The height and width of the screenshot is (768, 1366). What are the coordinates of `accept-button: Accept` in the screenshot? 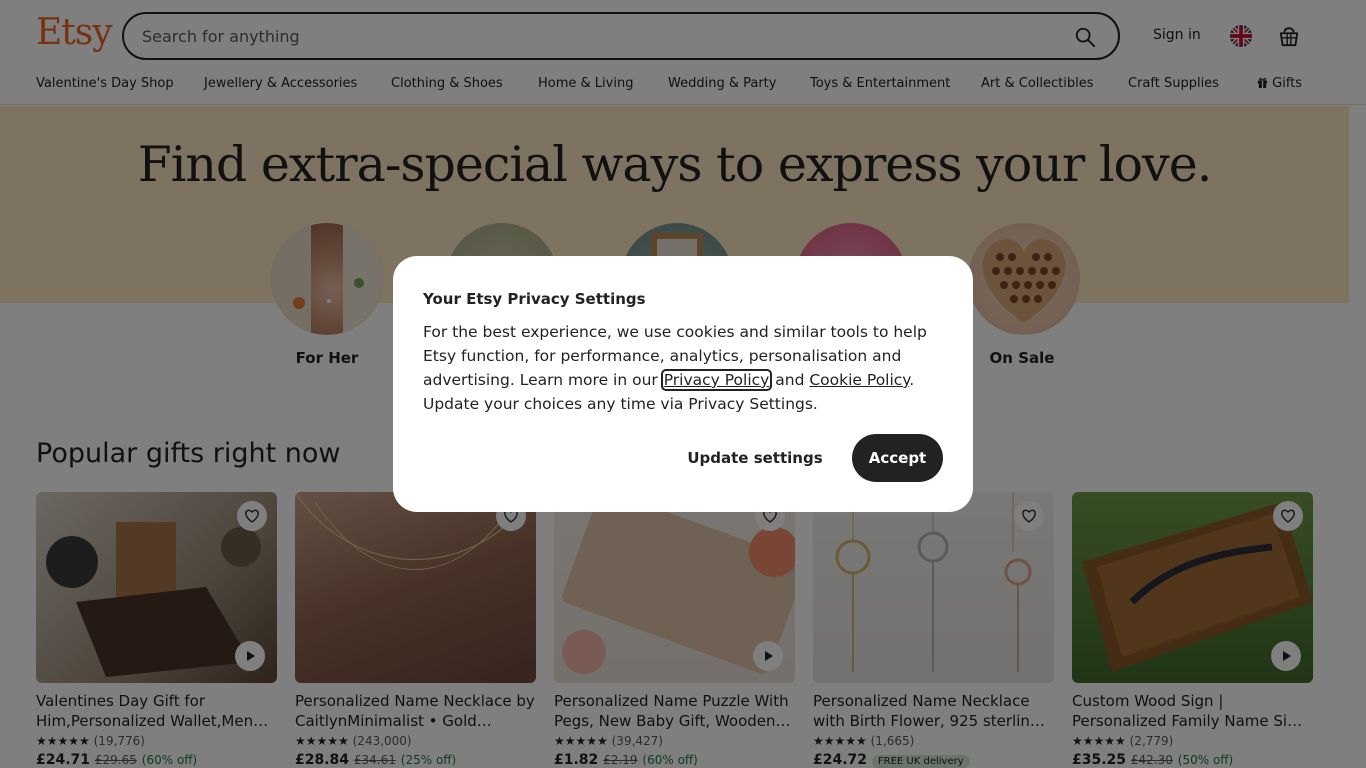 It's located at (897, 458).